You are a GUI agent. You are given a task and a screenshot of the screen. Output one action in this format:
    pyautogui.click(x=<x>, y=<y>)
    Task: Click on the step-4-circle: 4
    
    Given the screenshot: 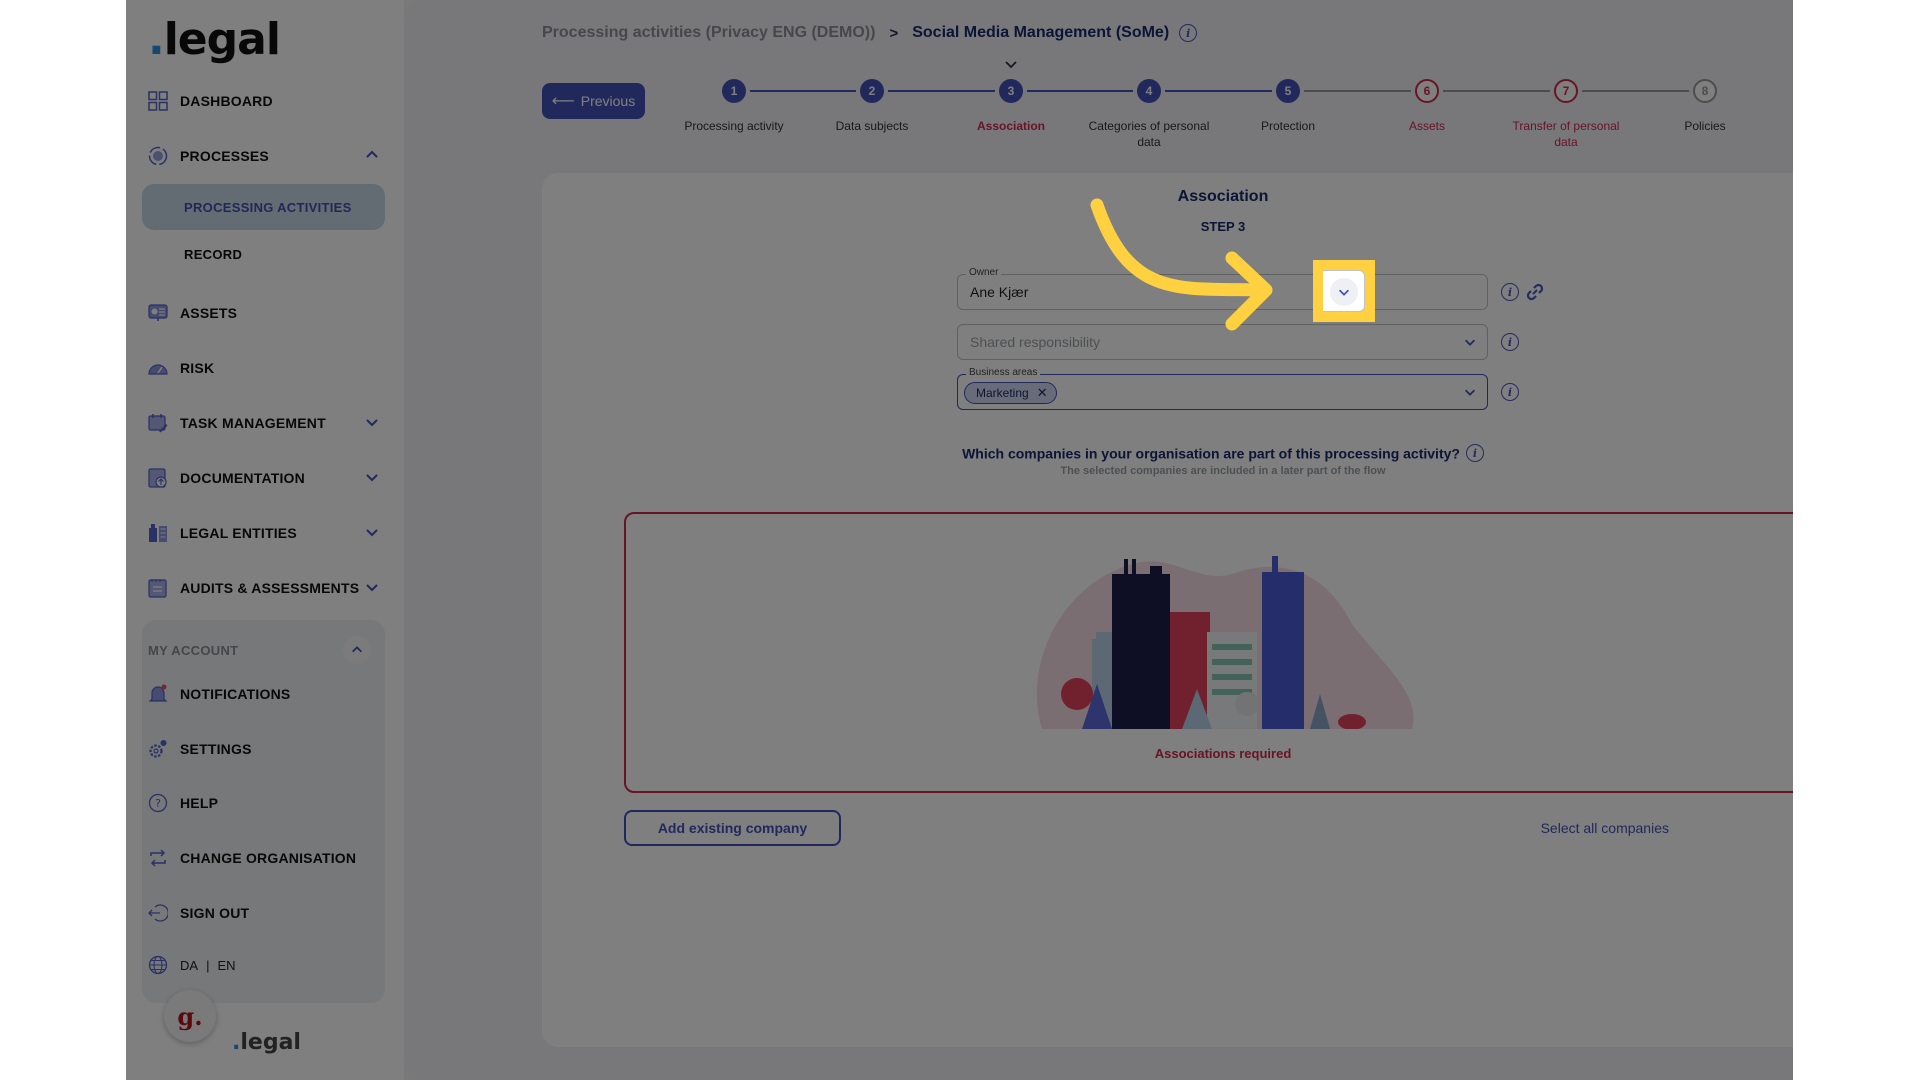 What is the action you would take?
    pyautogui.click(x=1149, y=91)
    